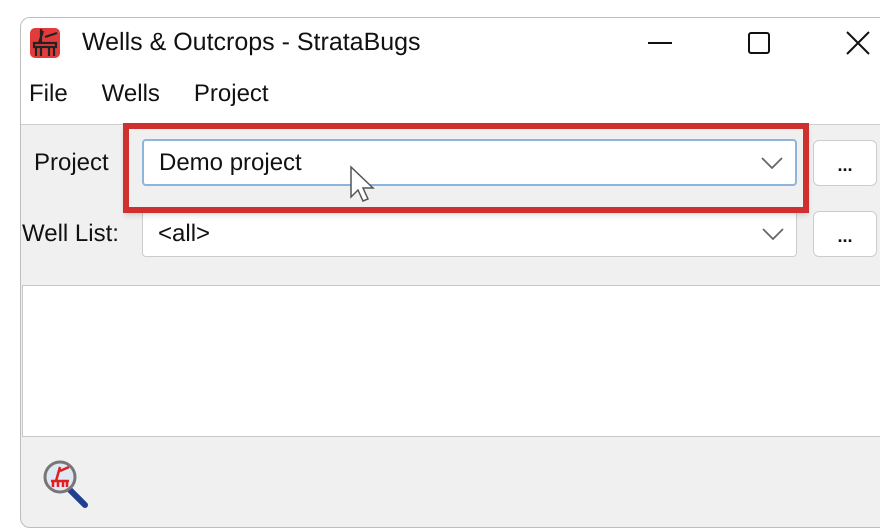 This screenshot has height=531, width=880. What do you see at coordinates (858, 43) in the screenshot?
I see `close-icon` at bounding box center [858, 43].